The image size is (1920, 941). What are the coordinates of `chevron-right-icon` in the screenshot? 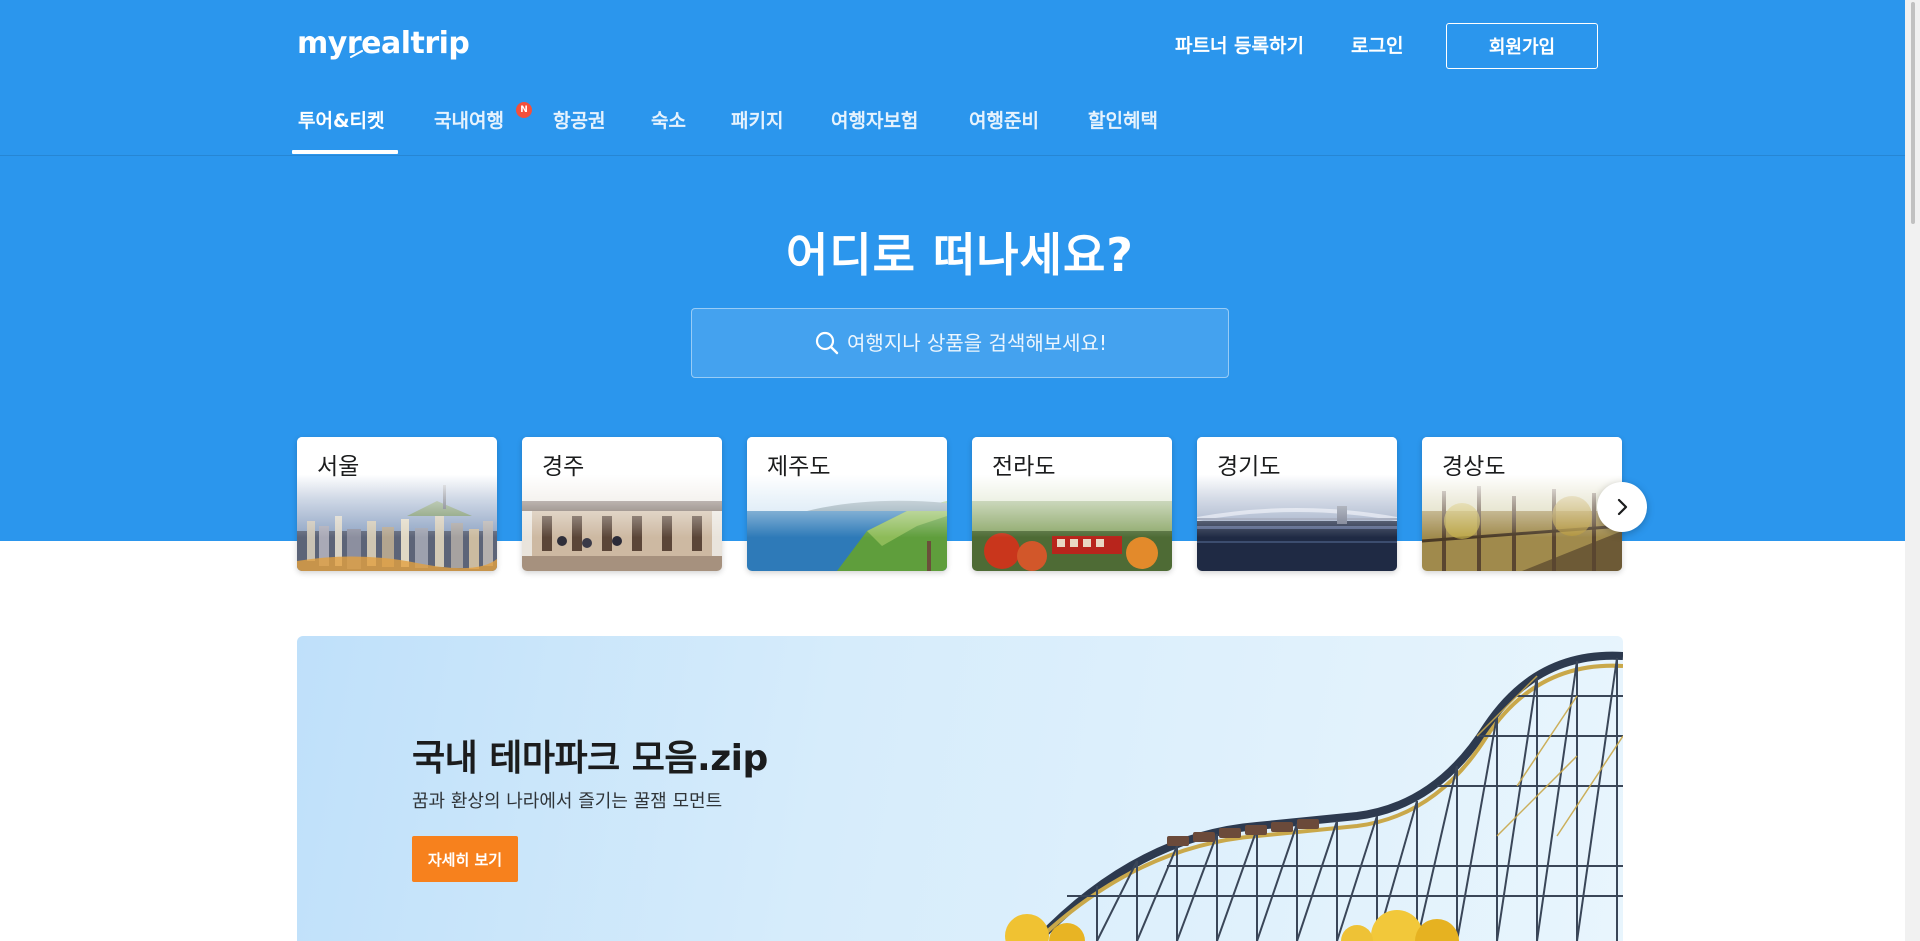 It's located at (1622, 507).